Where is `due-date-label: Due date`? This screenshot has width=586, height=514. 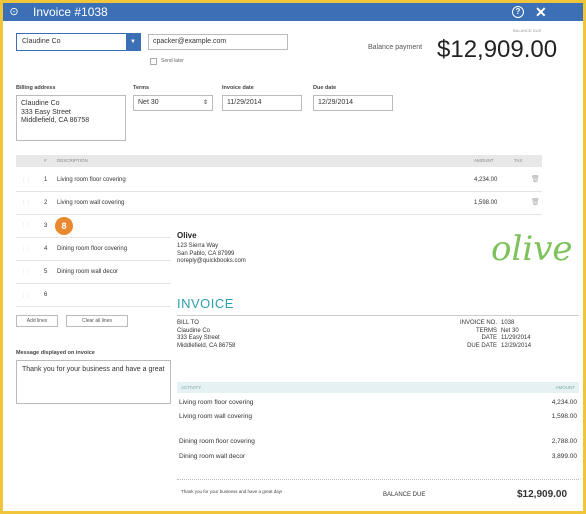
due-date-label: Due date is located at coordinates (325, 88).